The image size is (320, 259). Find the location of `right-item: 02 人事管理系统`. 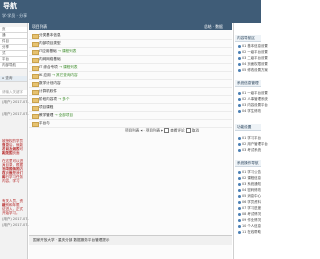

right-item: 02 人事管理系统 is located at coordinates (253, 99).